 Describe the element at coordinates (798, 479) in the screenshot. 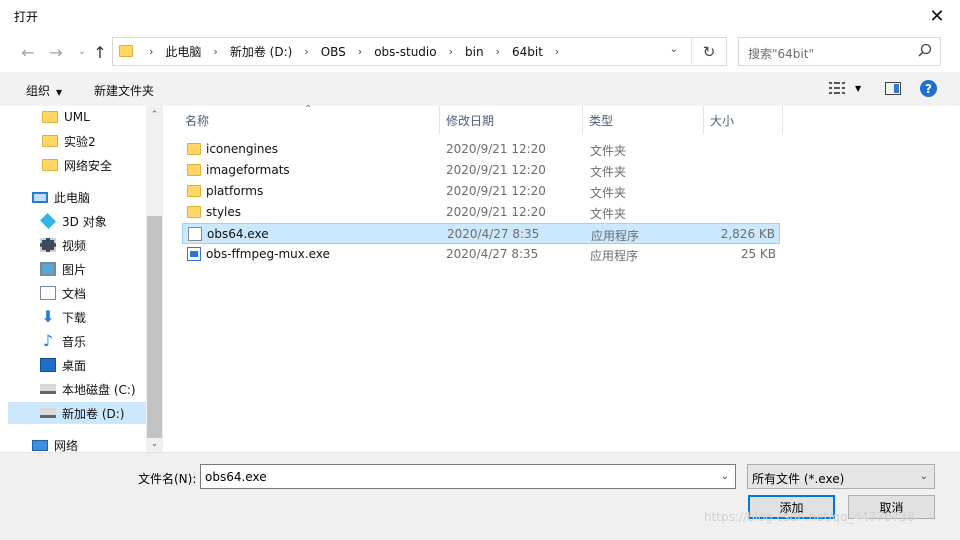

I see `file-type-filter-value: 所有文件 (*.exe)` at that location.